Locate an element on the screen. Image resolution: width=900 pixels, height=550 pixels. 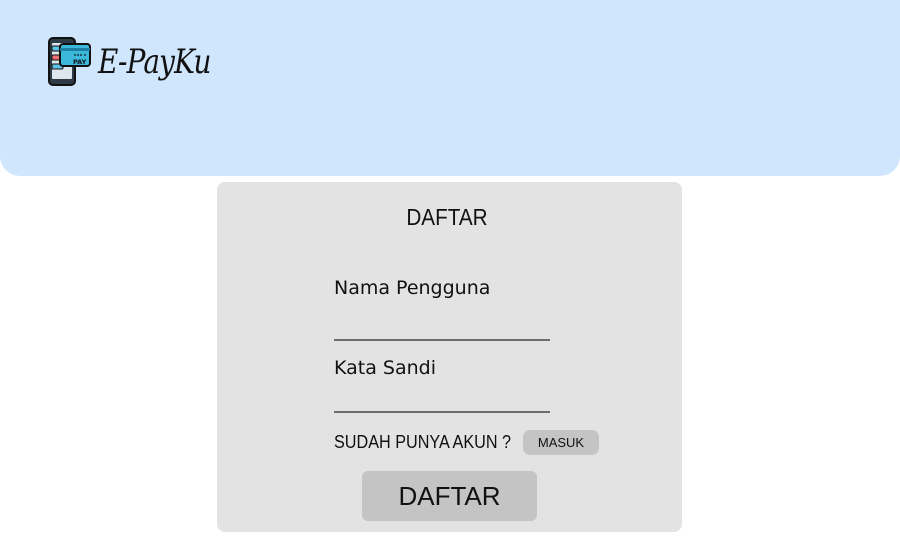
register-submit-button: DAFTAR is located at coordinates (449, 496).